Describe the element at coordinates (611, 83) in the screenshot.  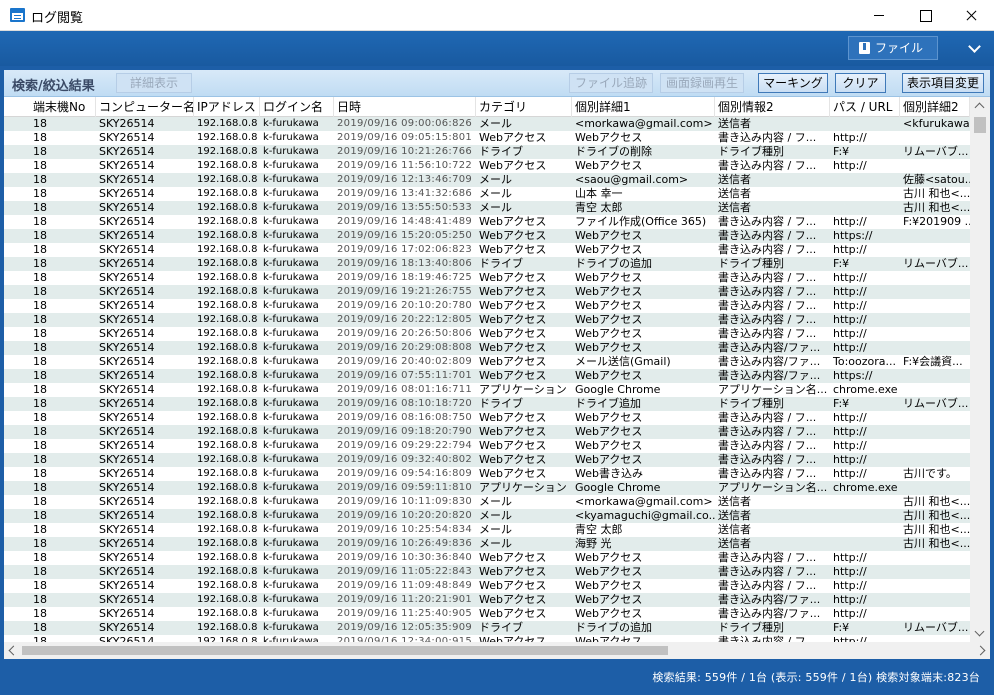
I see `file-trace-button: ファイル追跡` at that location.